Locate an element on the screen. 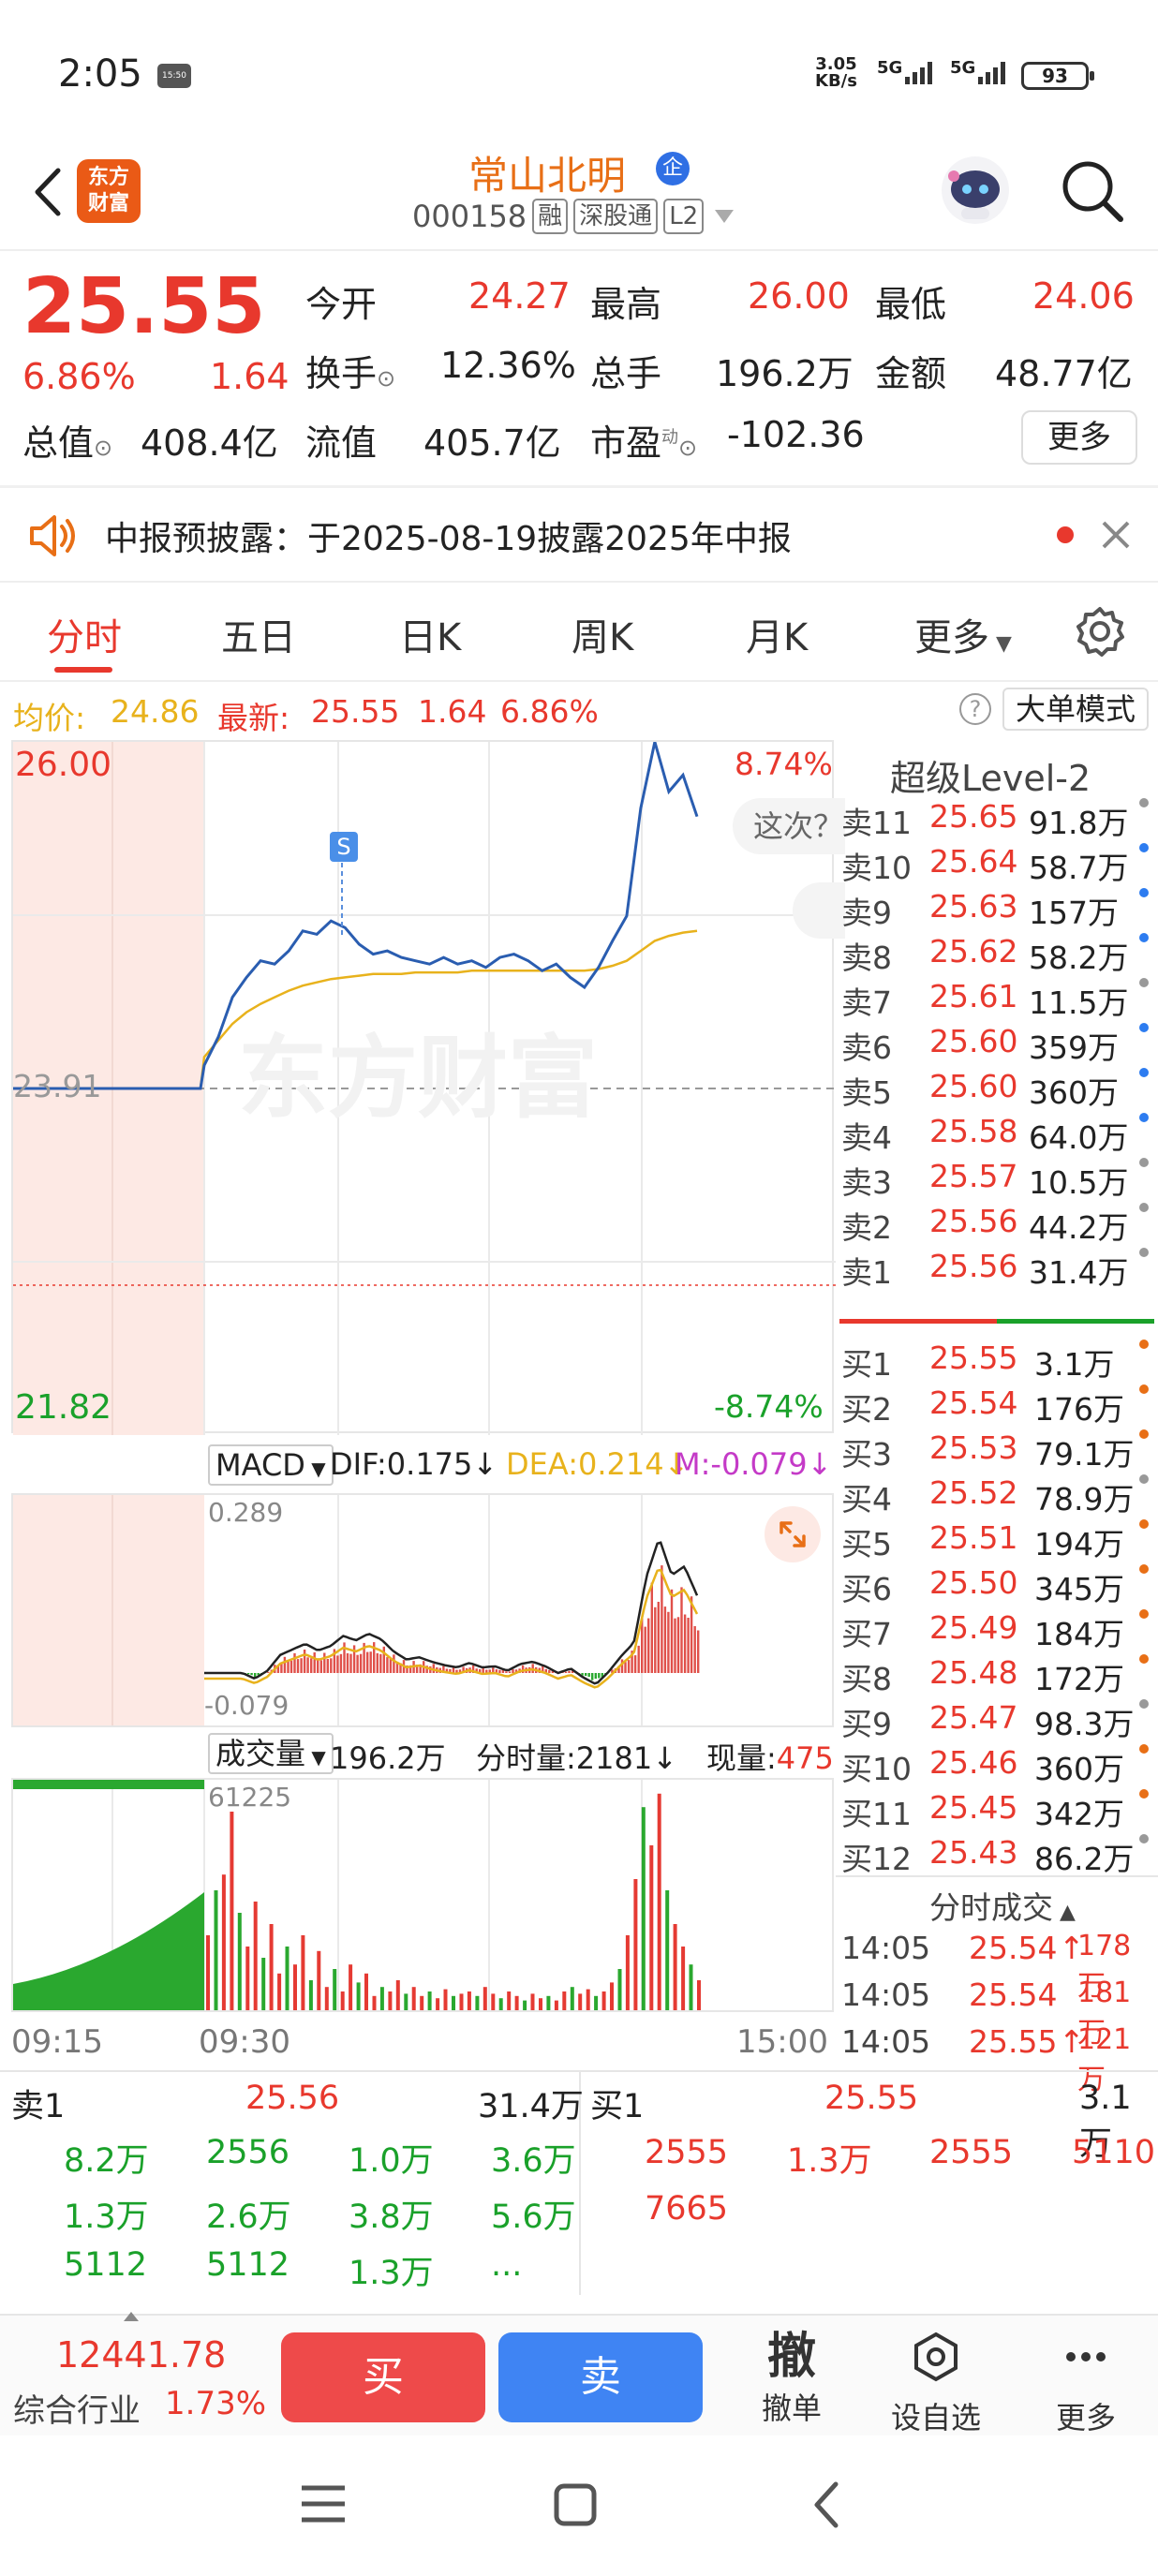 This screenshot has height=2576, width=1158. ask-row: 卖2 25.56 44.2万 is located at coordinates (997, 1226).